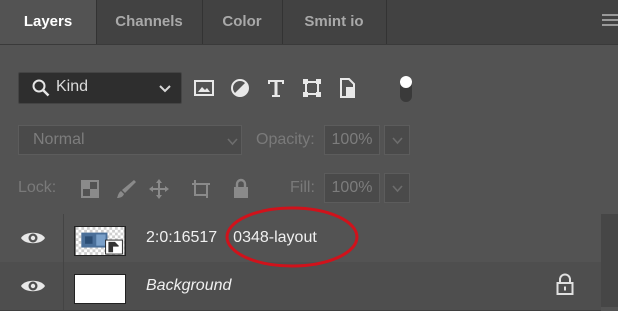 The image size is (618, 311). I want to click on fill-label: Fill:, so click(302, 187).